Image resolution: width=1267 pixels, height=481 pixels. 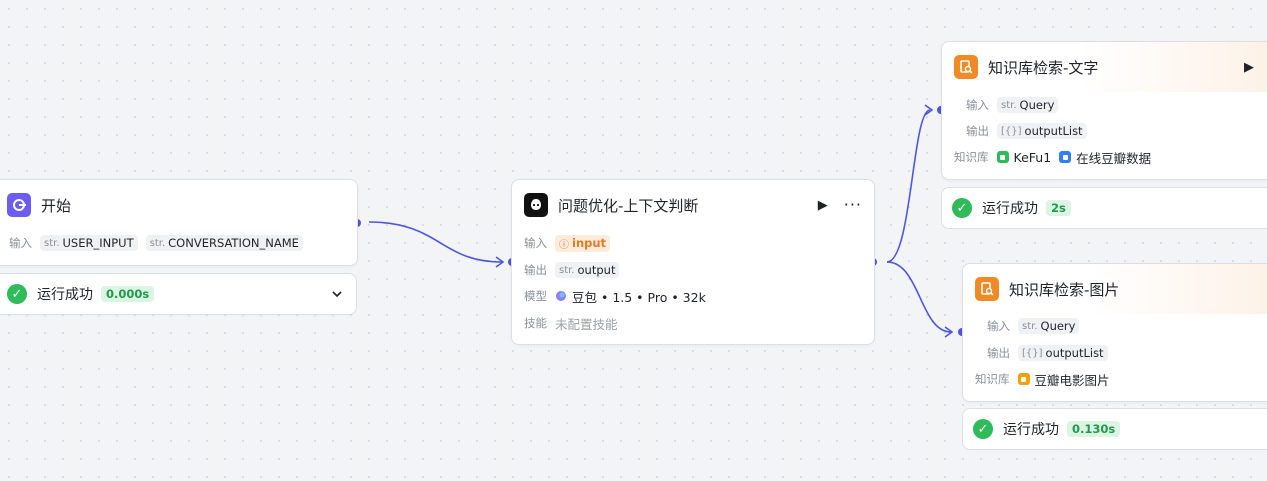 I want to click on model-label: 模型, so click(x=535, y=296).